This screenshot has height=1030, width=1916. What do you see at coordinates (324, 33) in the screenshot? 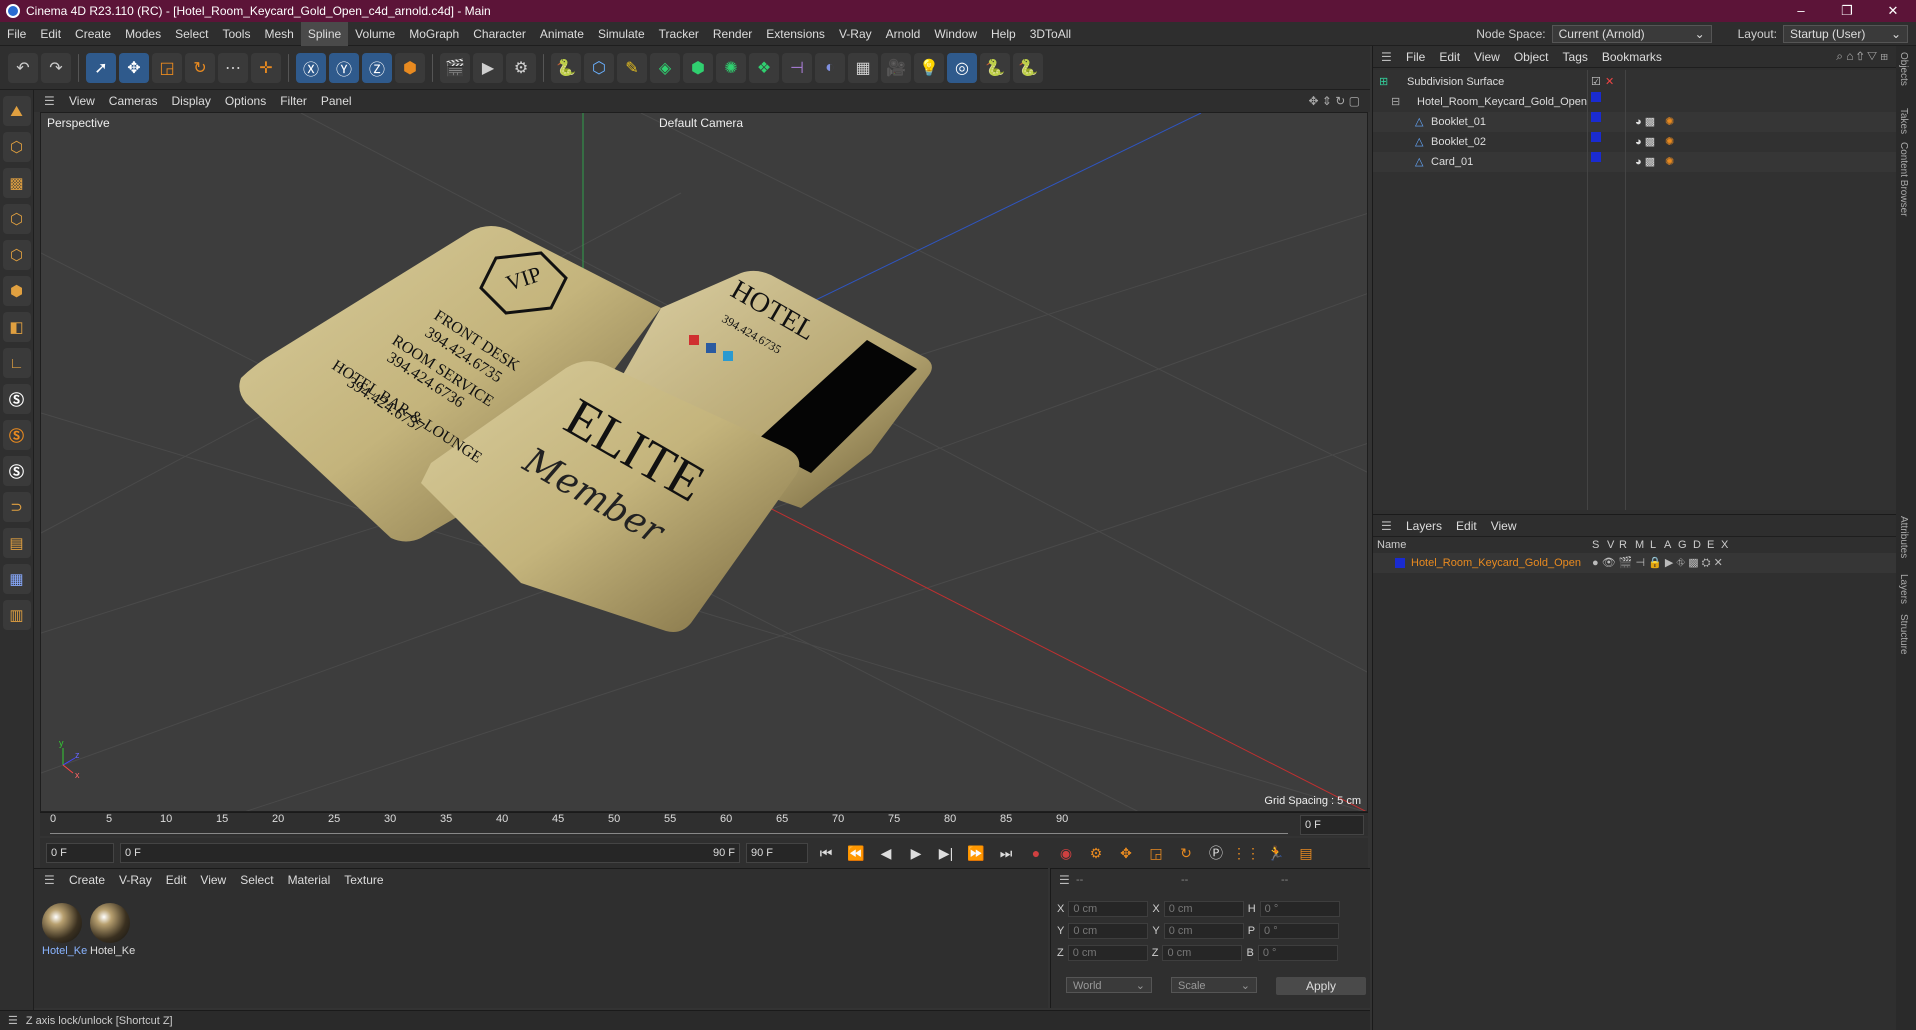
I see `menu-spline: Spline` at bounding box center [324, 33].